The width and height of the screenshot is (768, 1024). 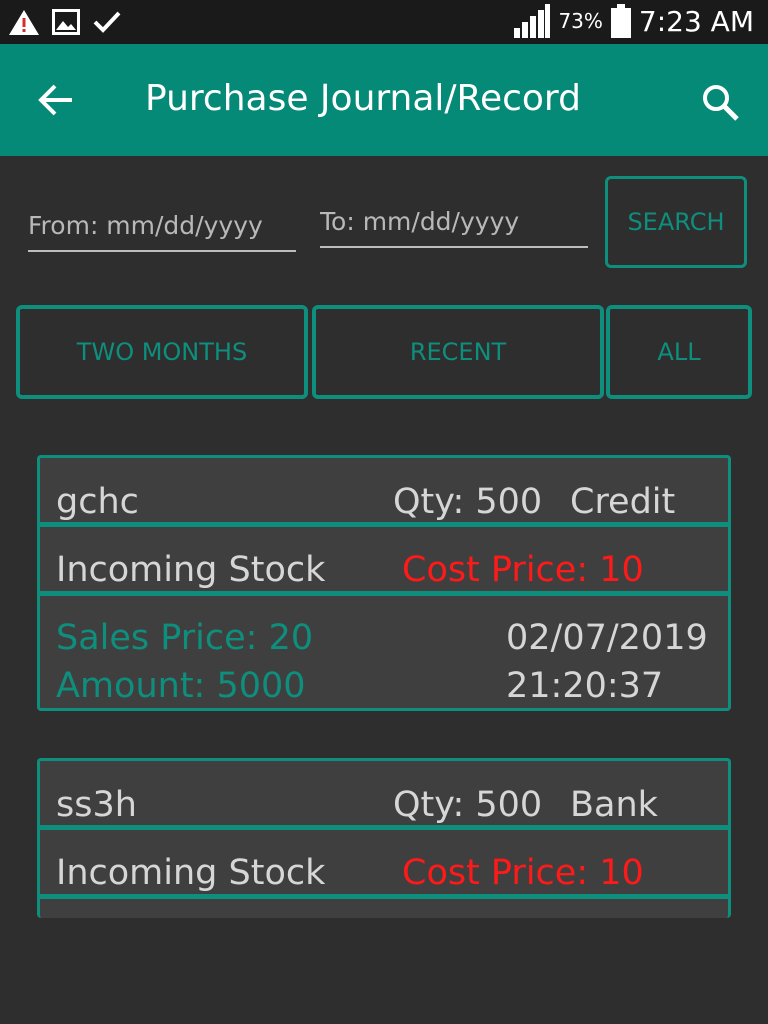 I want to click on status-notifications, so click(x=65, y=22).